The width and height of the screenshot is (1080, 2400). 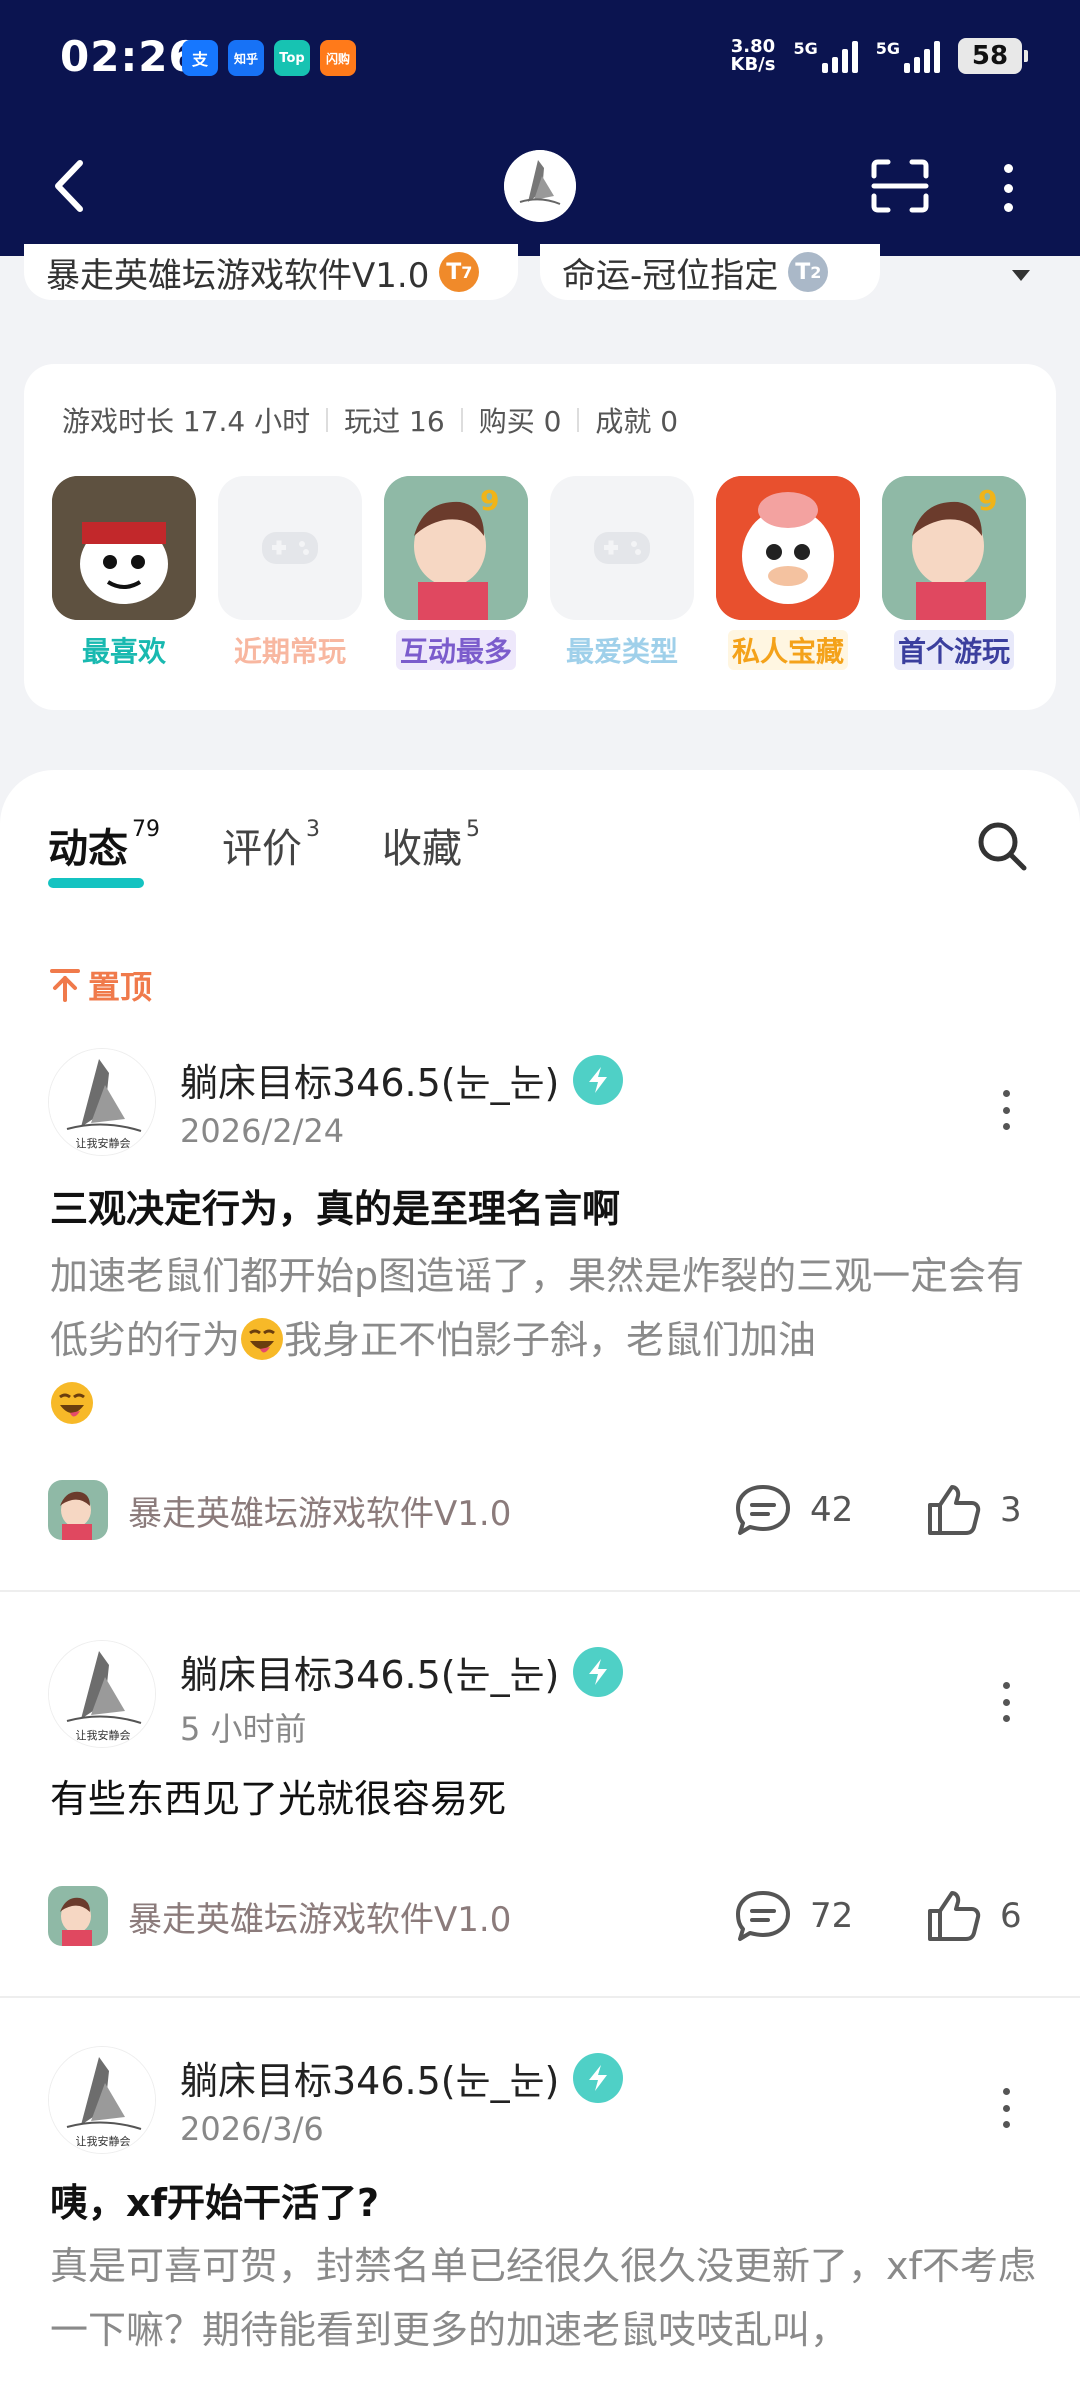 I want to click on game-favorite: 最喜欢, so click(x=124, y=573).